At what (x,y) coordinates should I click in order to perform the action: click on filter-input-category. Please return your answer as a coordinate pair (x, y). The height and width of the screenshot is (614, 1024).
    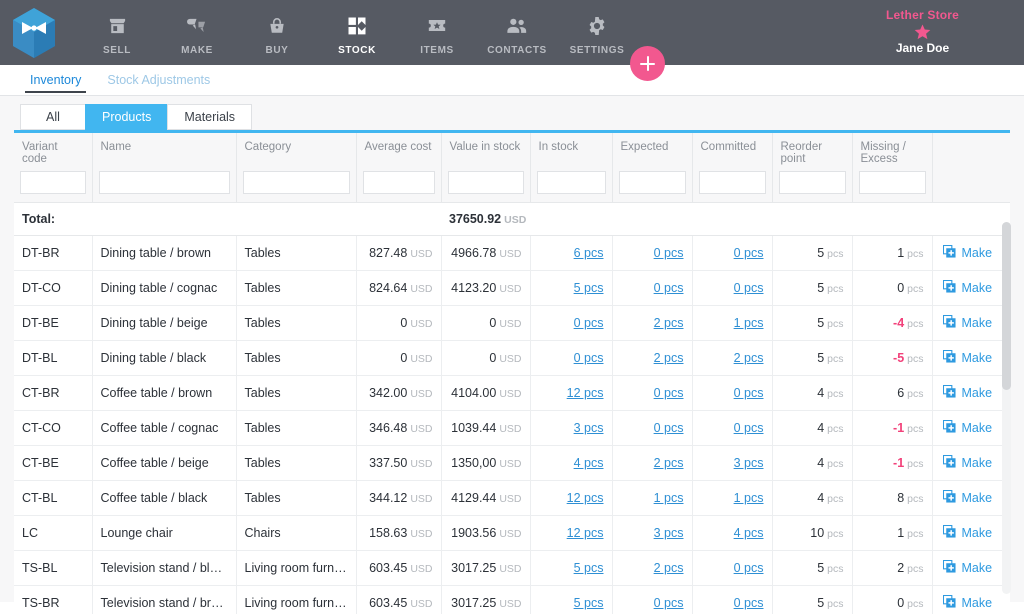
    Looking at the image, I should click on (296, 182).